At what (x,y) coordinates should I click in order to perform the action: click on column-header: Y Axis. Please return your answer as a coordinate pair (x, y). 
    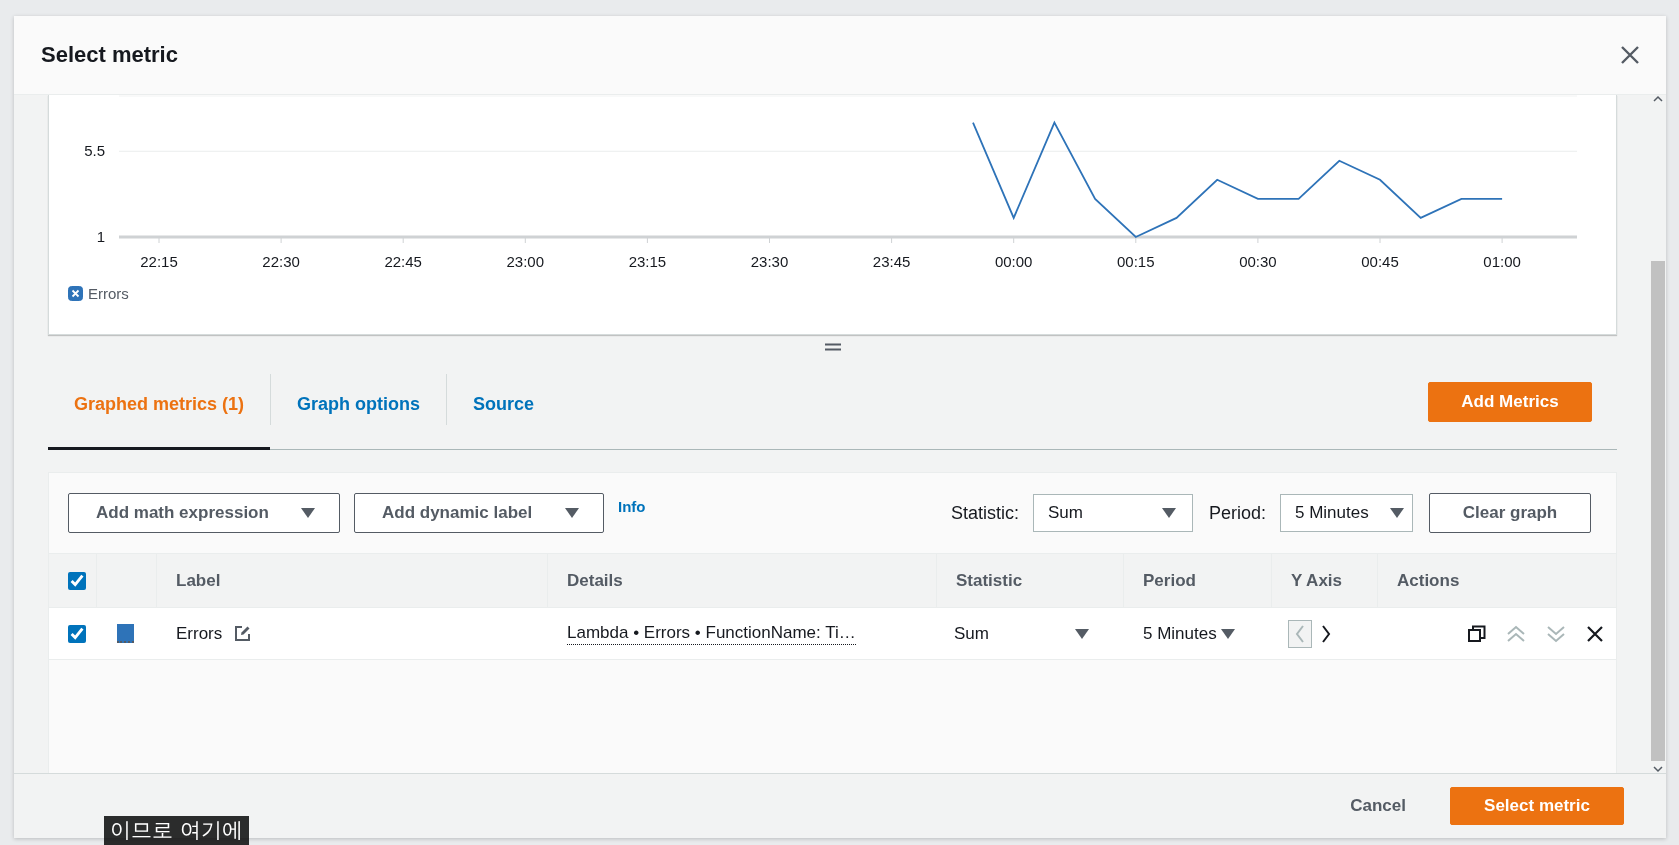
    Looking at the image, I should click on (1317, 580).